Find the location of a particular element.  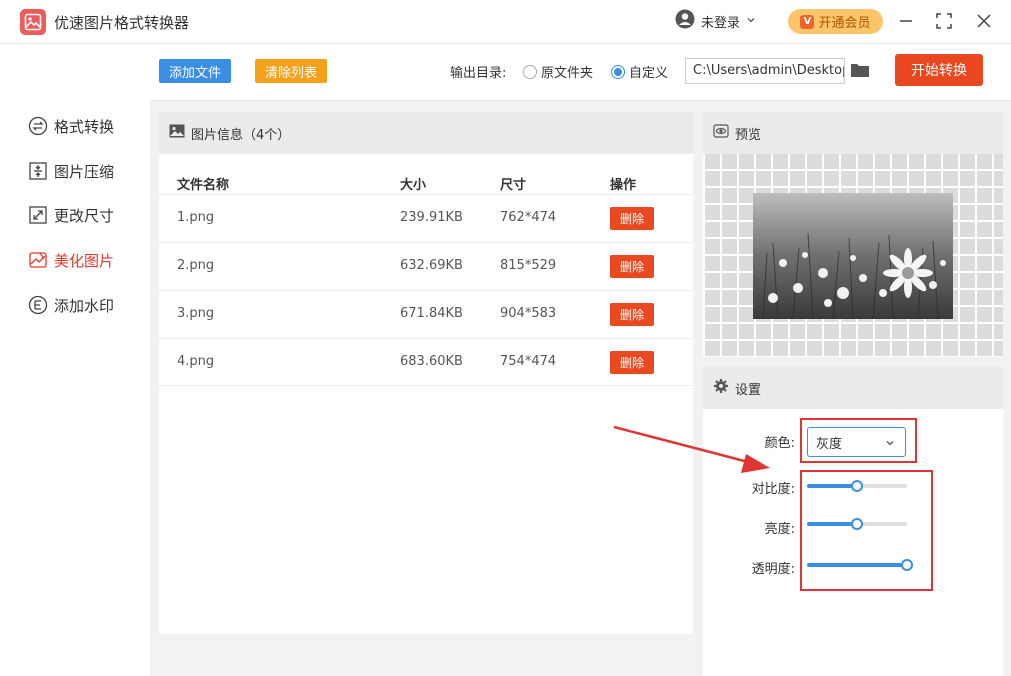

color-label: 颜色: is located at coordinates (779, 443).